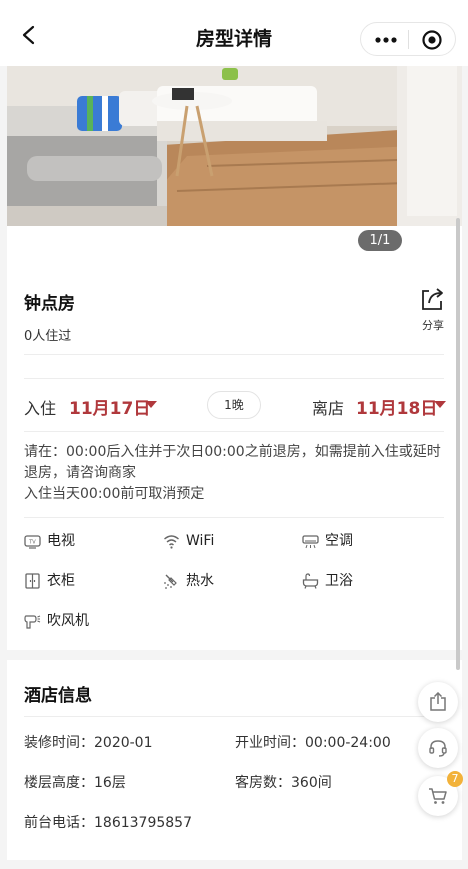  I want to click on share-button: 分享, so click(433, 310).